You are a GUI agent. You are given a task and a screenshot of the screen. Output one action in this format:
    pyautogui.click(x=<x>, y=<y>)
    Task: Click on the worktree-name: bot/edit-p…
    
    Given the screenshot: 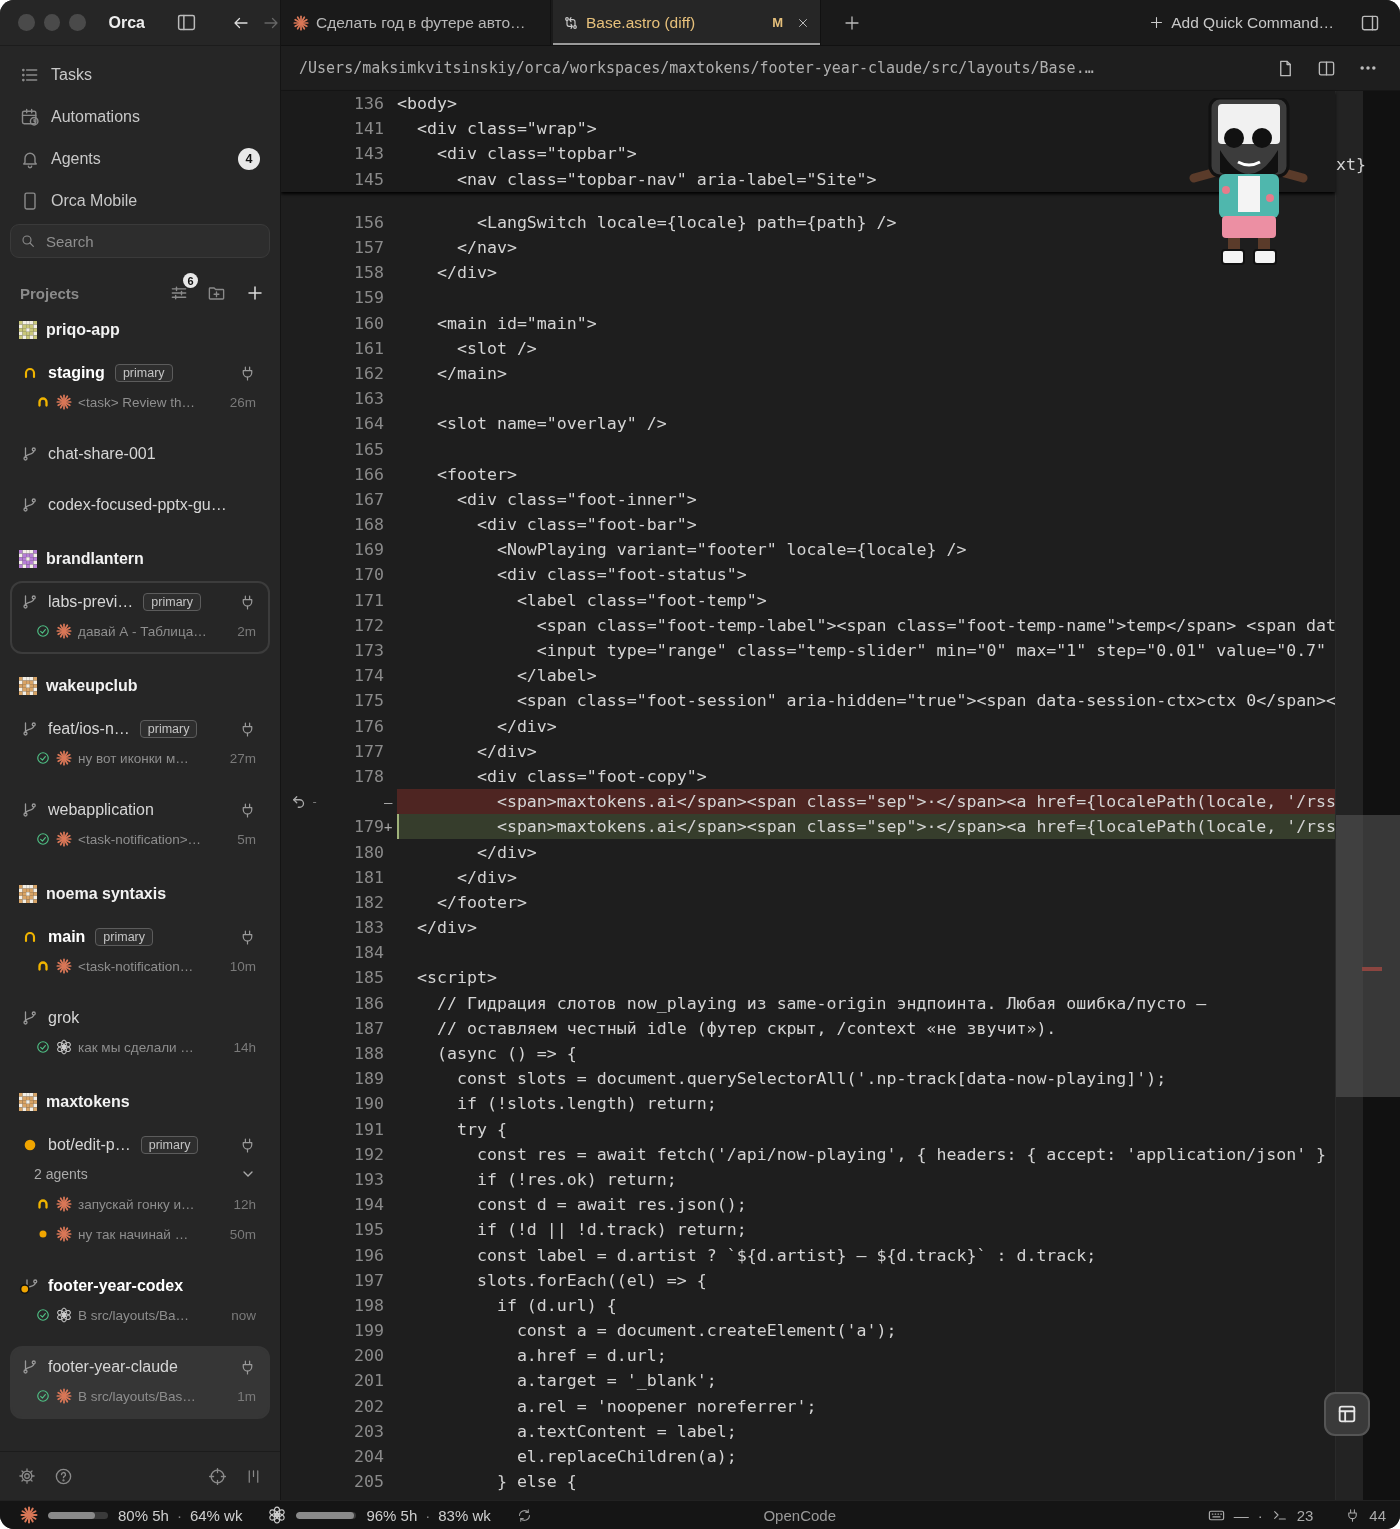 What is the action you would take?
    pyautogui.click(x=89, y=1145)
    